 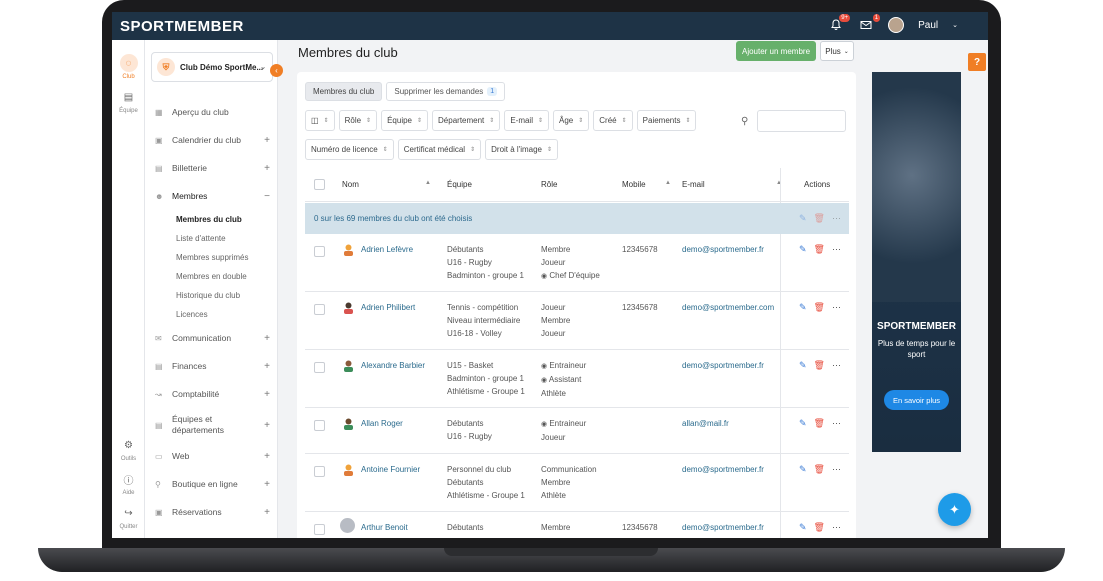 What do you see at coordinates (211, 219) in the screenshot?
I see `sidebar-subitem-club-members: Membres du club` at bounding box center [211, 219].